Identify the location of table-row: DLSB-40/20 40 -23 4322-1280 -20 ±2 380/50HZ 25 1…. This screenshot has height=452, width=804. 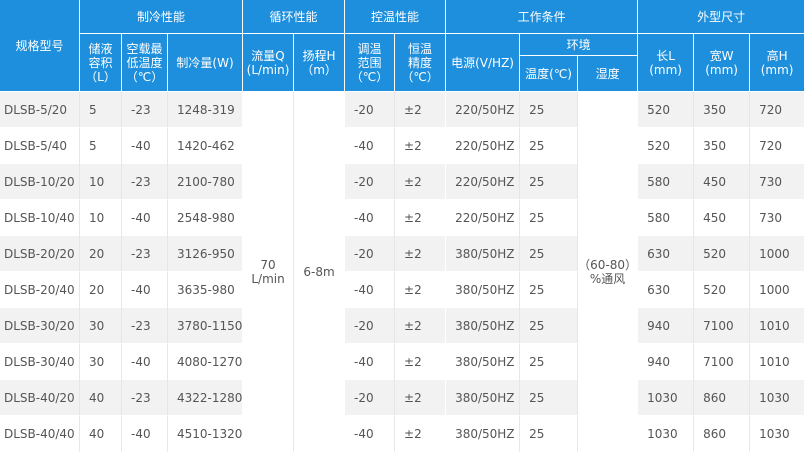
(402, 398).